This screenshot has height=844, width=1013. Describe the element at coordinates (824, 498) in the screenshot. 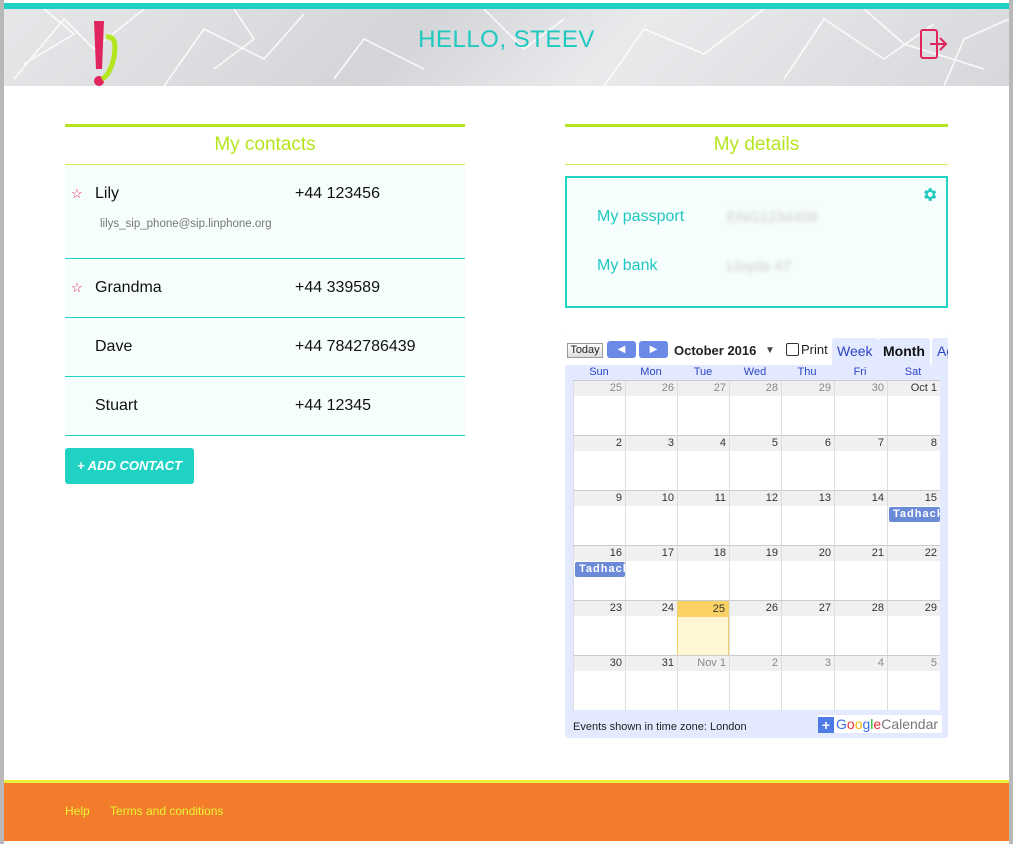

I see `day-number: 13` at that location.